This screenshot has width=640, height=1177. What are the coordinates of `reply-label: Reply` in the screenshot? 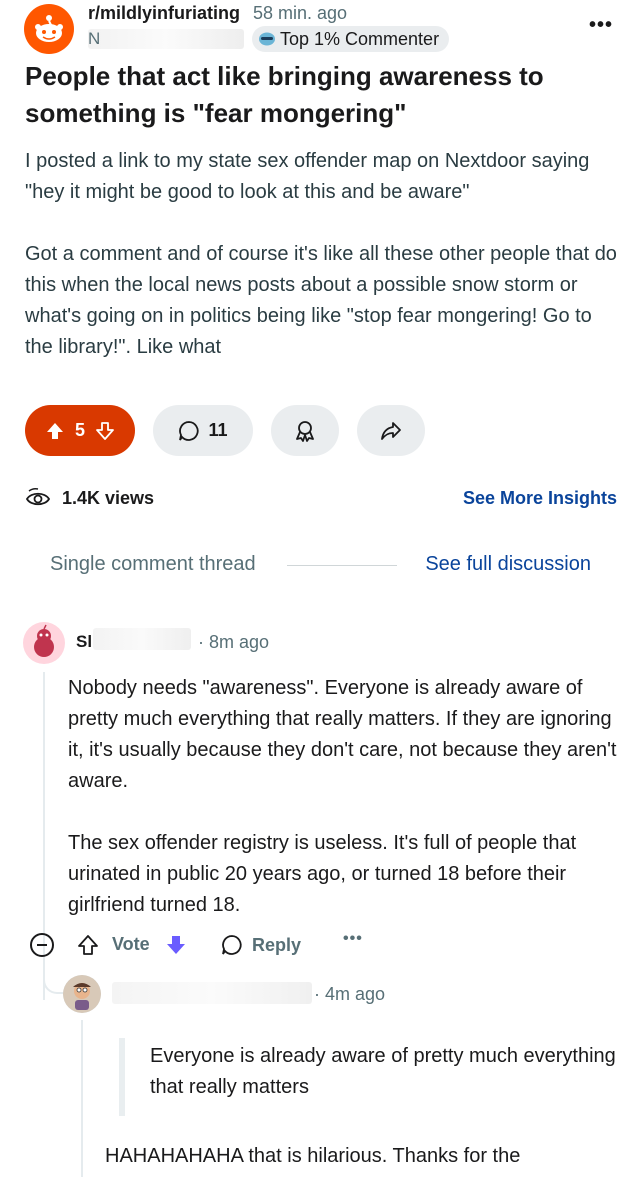 It's located at (277, 944).